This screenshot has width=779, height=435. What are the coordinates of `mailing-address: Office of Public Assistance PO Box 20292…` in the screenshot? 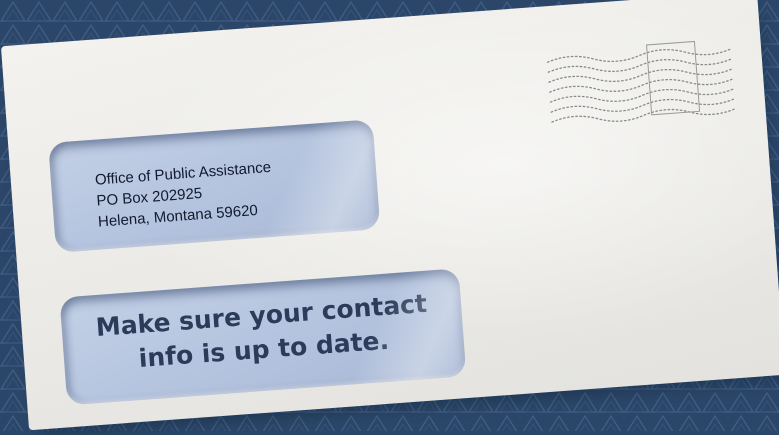 It's located at (184, 195).